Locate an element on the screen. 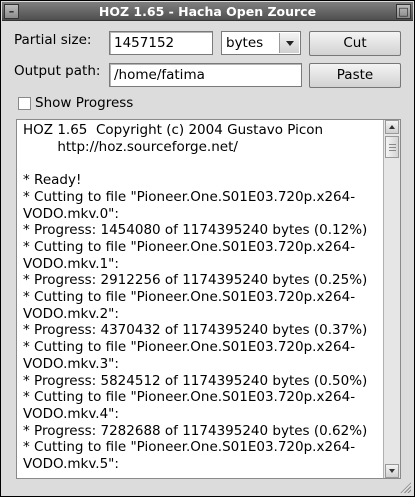  maximize-icon: □ is located at coordinates (403, 11).